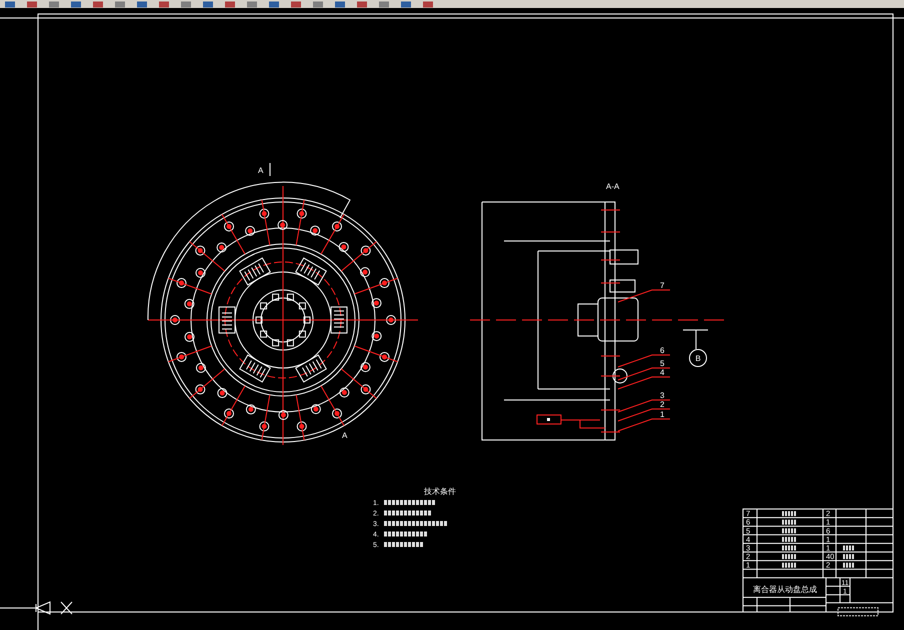  What do you see at coordinates (662, 363) in the screenshot?
I see `callout-number: 5` at bounding box center [662, 363].